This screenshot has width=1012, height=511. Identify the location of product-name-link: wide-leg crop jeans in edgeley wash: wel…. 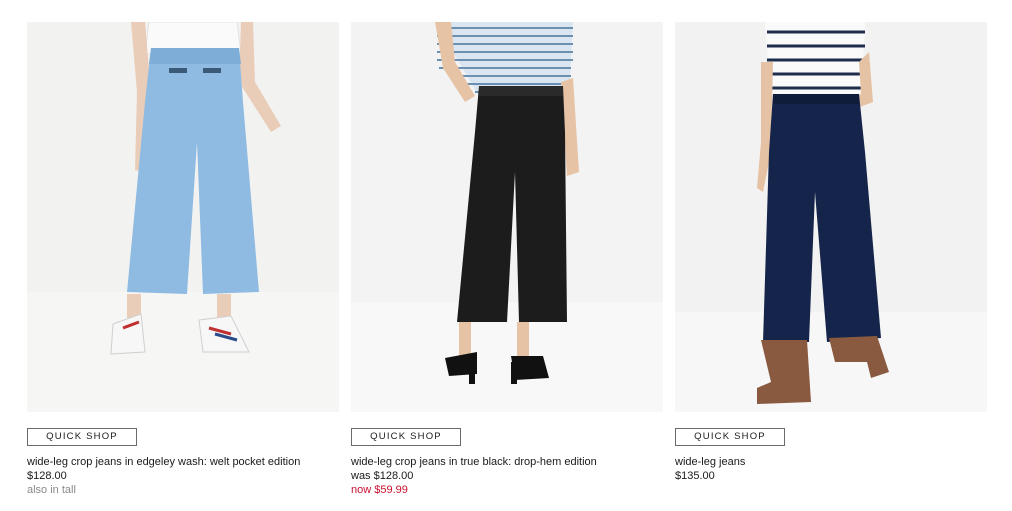
(183, 462).